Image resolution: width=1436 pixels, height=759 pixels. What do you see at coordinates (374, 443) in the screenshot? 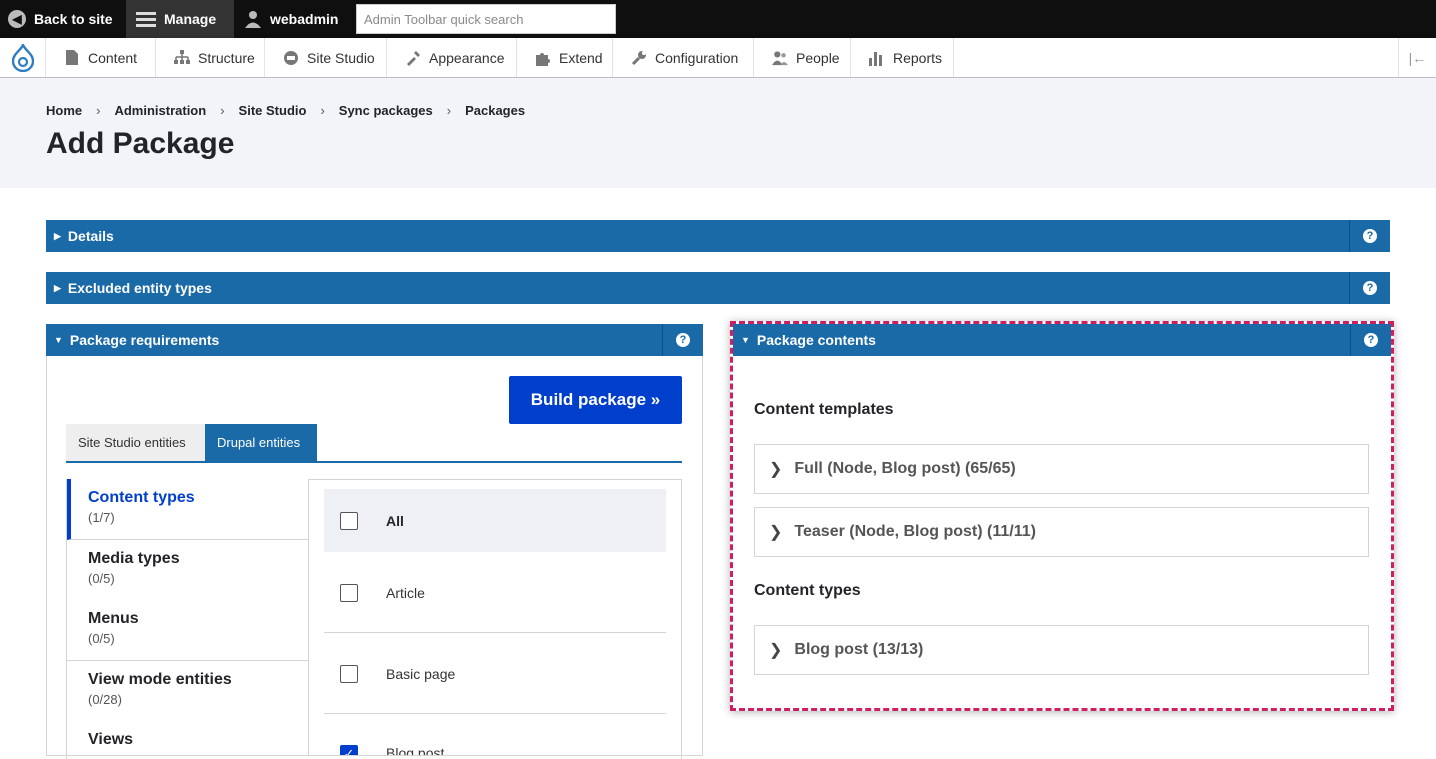
I see `entity-tabs: Site Studio entities Drupal entities` at bounding box center [374, 443].